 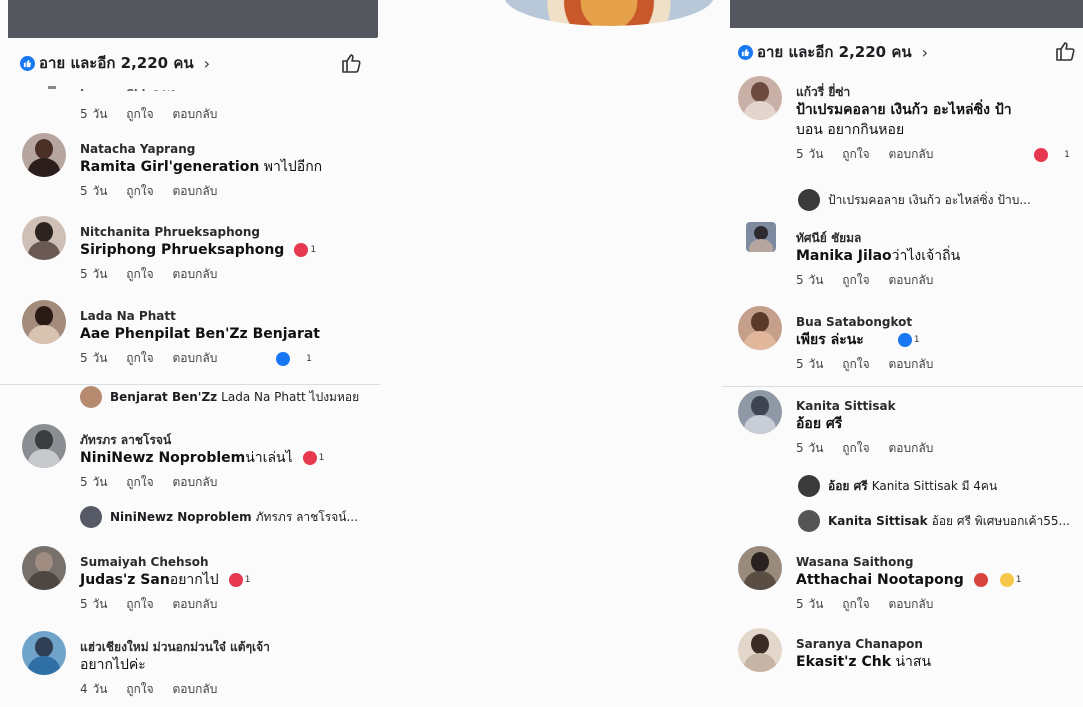 What do you see at coordinates (225, 562) in the screenshot?
I see `comment-author: Sumaiyah Chehsoh` at bounding box center [225, 562].